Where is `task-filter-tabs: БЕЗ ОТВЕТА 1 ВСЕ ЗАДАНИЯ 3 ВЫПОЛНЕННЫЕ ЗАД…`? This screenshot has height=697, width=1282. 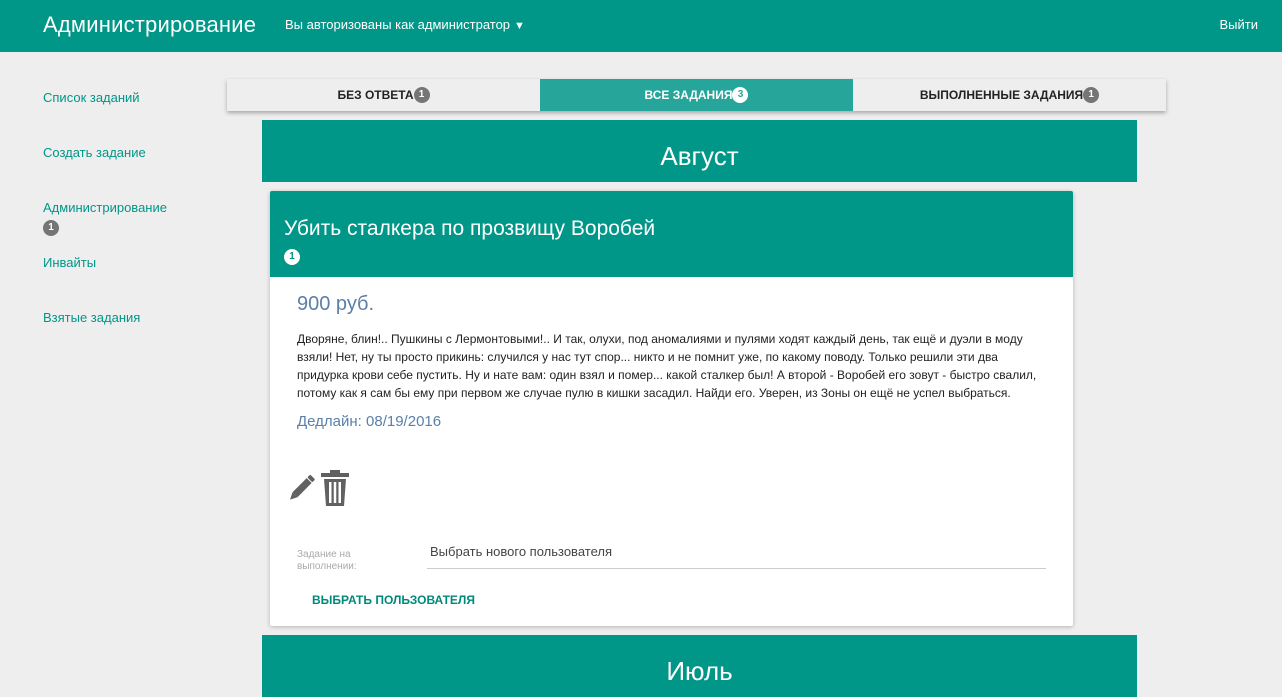
task-filter-tabs: БЕЗ ОТВЕТА 1 ВСЕ ЗАДАНИЯ 3 ВЫПОЛНЕННЫЕ ЗАД… is located at coordinates (696, 95).